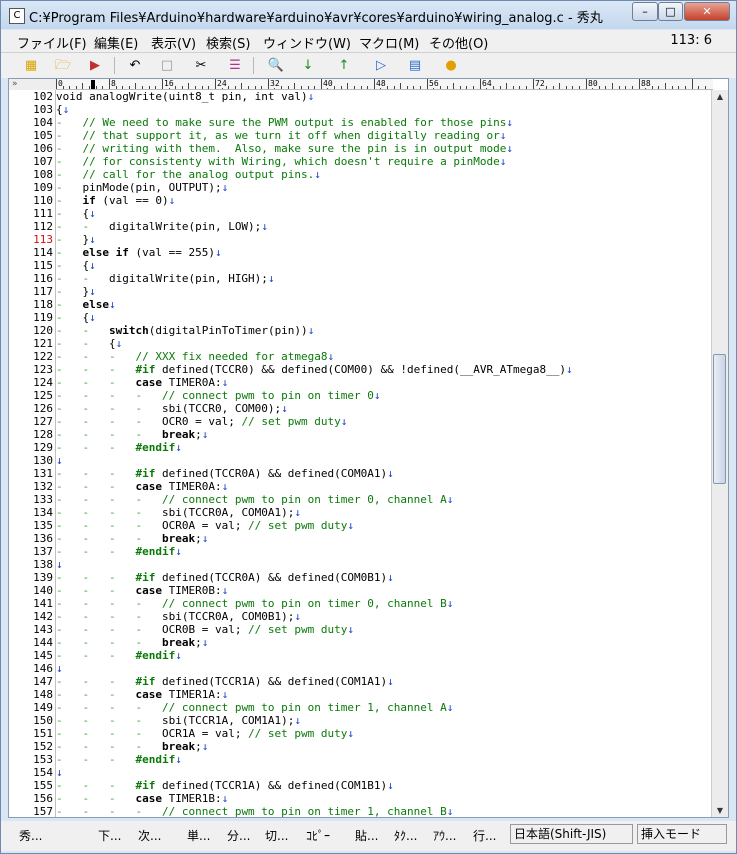 The width and height of the screenshot is (737, 854). Describe the element at coordinates (308, 66) in the screenshot. I see `search-down-icon: ↓` at that location.